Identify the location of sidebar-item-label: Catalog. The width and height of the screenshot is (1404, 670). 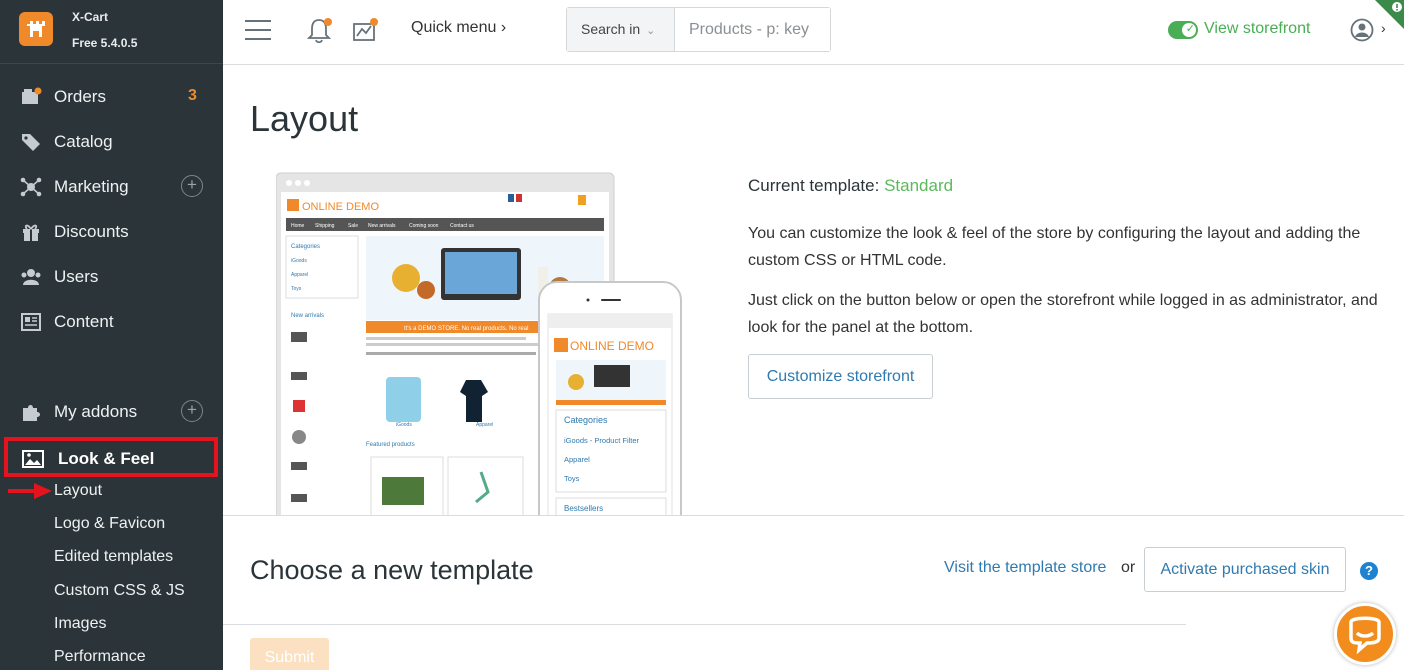
(83, 141).